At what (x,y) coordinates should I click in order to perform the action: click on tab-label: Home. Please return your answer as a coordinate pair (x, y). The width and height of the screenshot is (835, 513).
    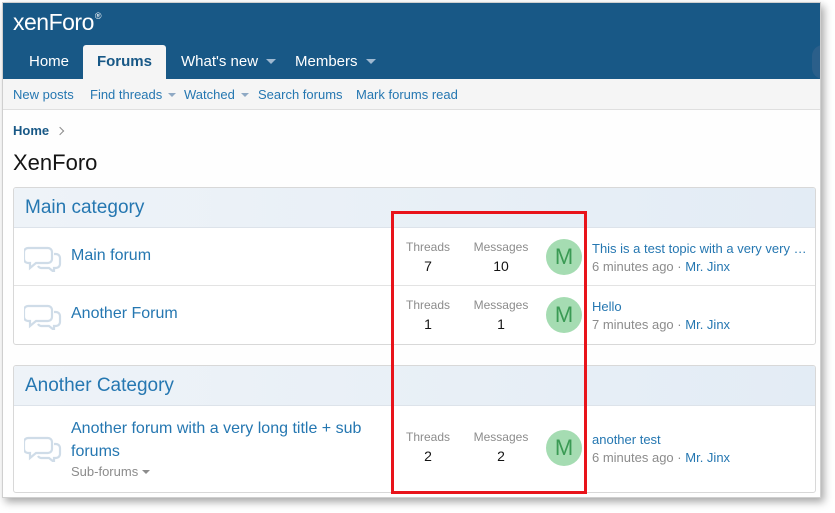
    Looking at the image, I should click on (49, 61).